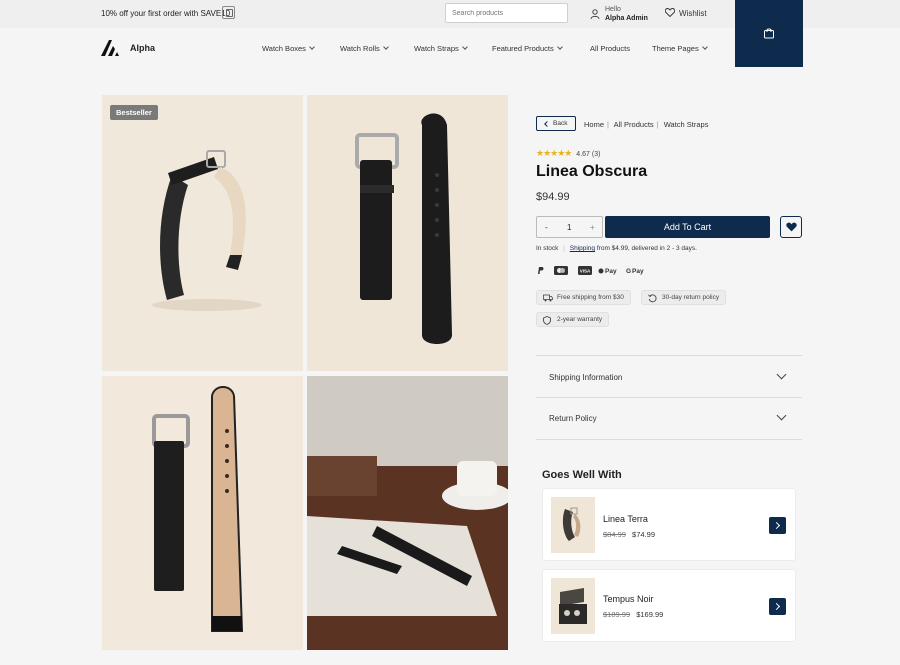 Image resolution: width=900 pixels, height=665 pixels. I want to click on nav-watch-rolls: Watch Rolls, so click(364, 48).